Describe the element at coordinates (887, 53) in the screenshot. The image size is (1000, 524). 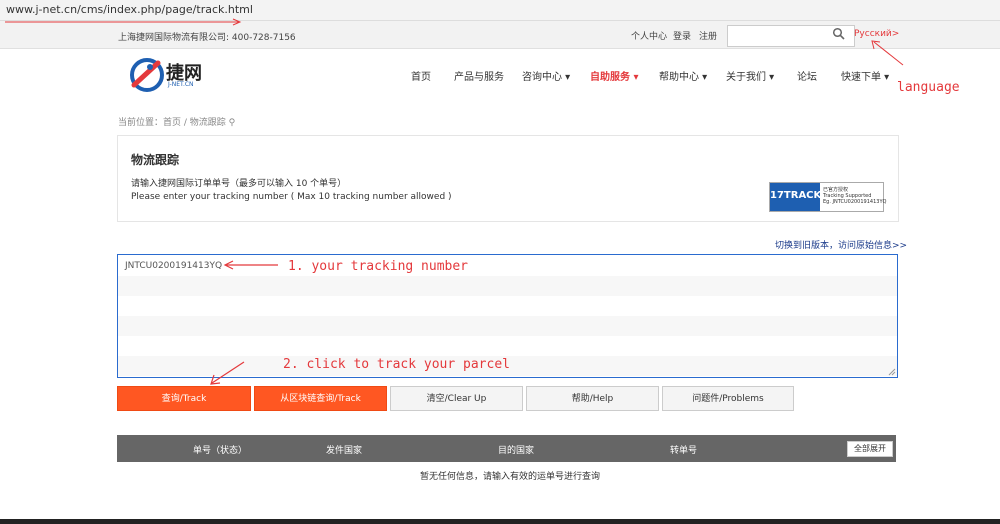
I see `annotation-arrow-language` at that location.